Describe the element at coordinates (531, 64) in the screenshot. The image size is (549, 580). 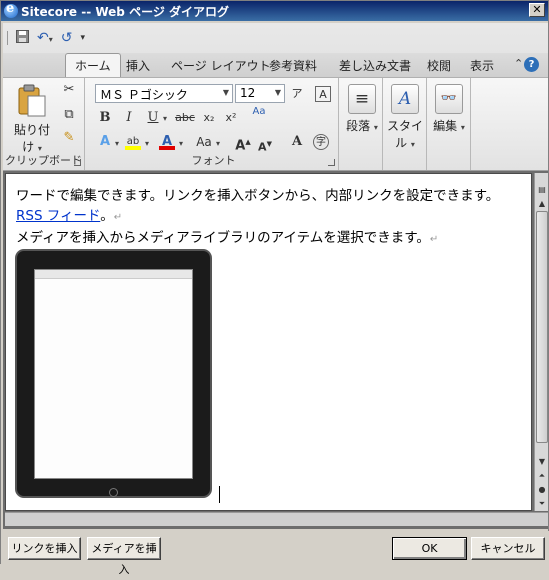
I see `help-icon: ?` at that location.